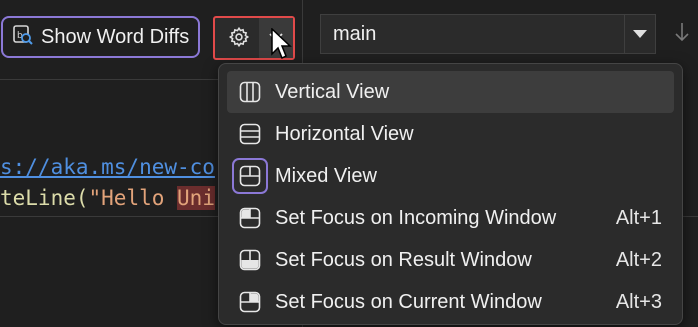 The image size is (698, 327). I want to click on menu-item-focus-current: Set Focus on Current Window Alt+3, so click(450, 302).